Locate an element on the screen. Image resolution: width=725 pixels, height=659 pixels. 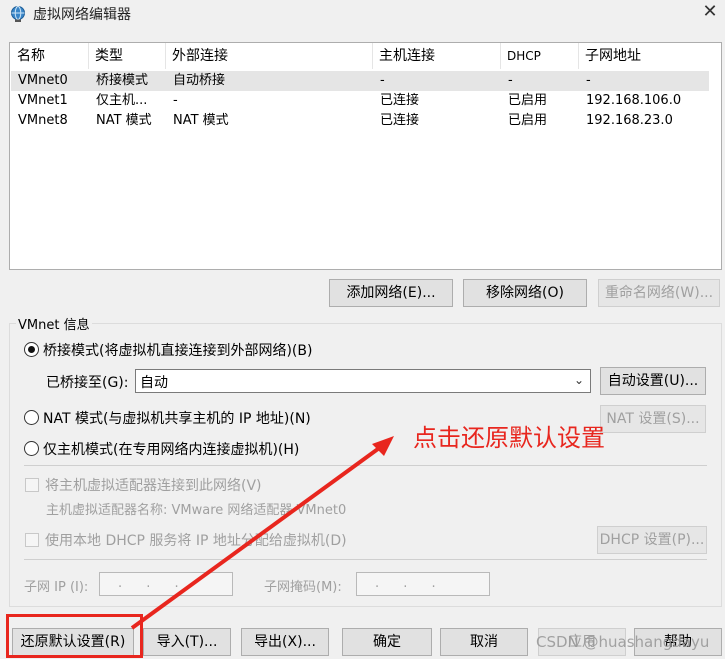
ok-button: 确定 is located at coordinates (387, 642).